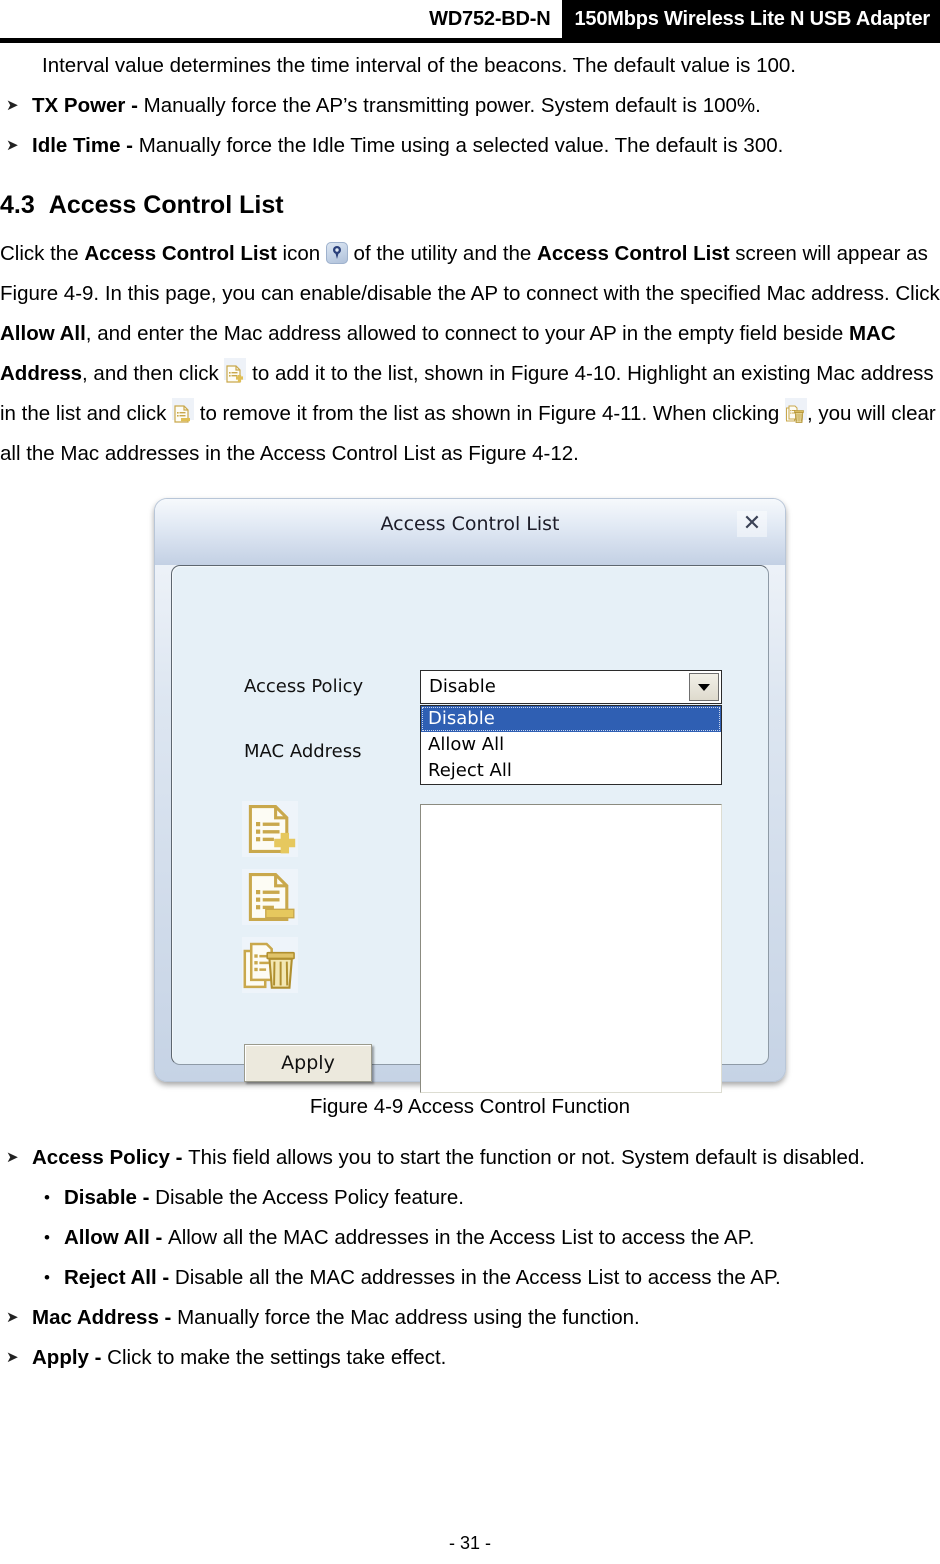  I want to click on option-allow-all: Allow All, so click(571, 745).